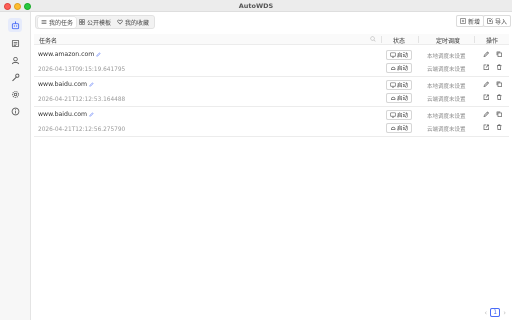 This screenshot has width=512, height=320. I want to click on window-title: AutoWDS, so click(256, 6).